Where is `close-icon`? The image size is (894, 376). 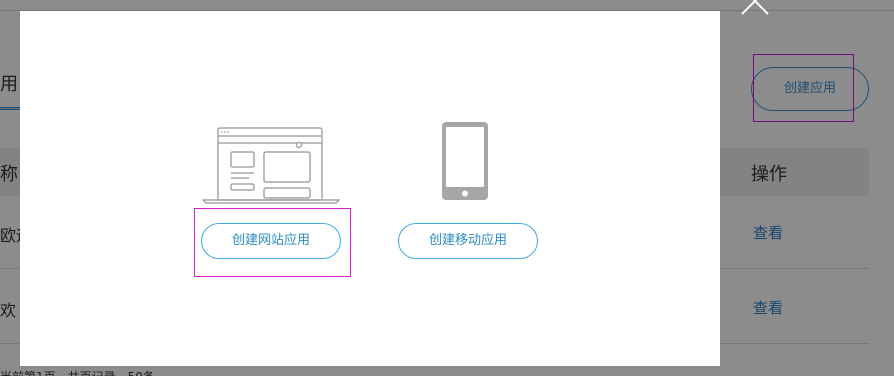
close-icon is located at coordinates (755, 8).